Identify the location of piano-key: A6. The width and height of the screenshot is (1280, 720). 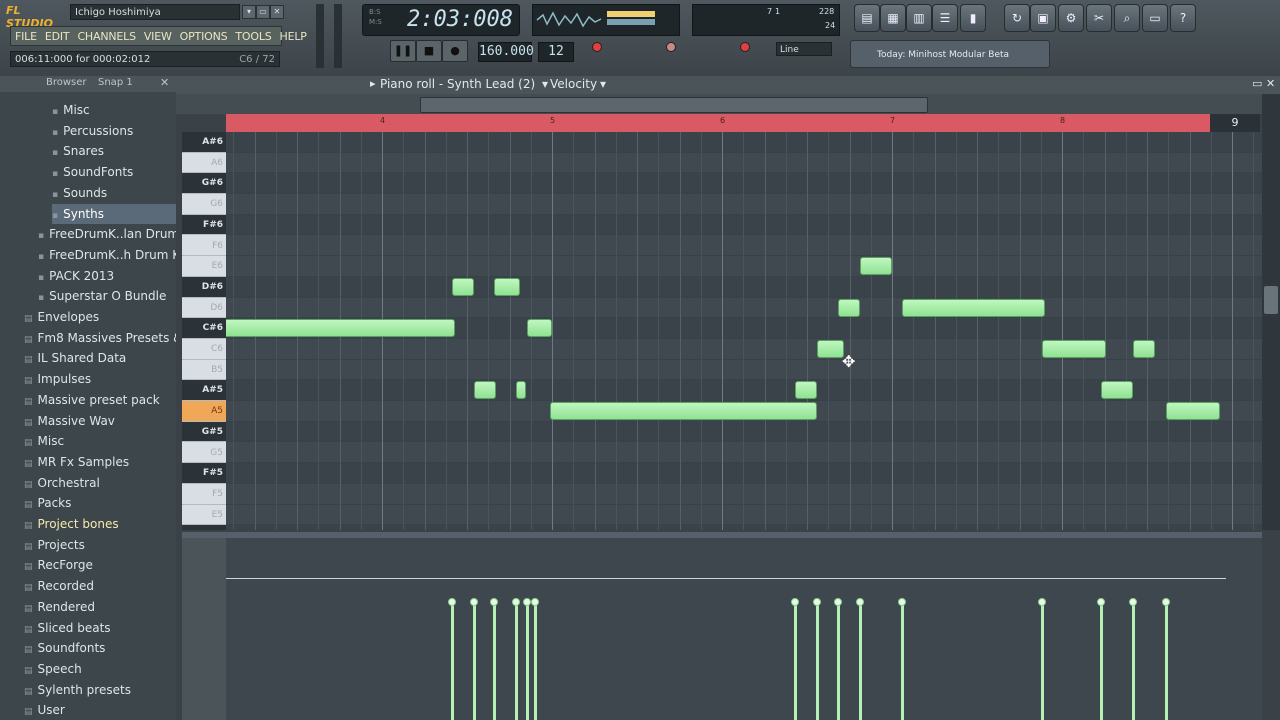
(204, 163).